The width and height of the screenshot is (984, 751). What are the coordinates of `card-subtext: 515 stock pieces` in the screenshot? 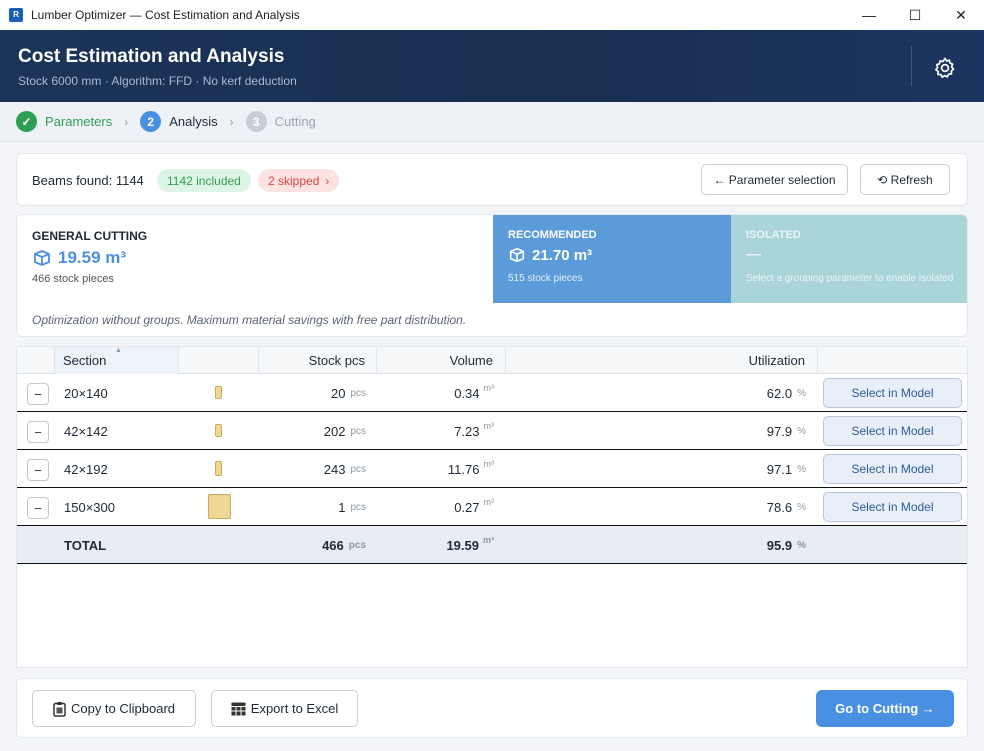 It's located at (545, 278).